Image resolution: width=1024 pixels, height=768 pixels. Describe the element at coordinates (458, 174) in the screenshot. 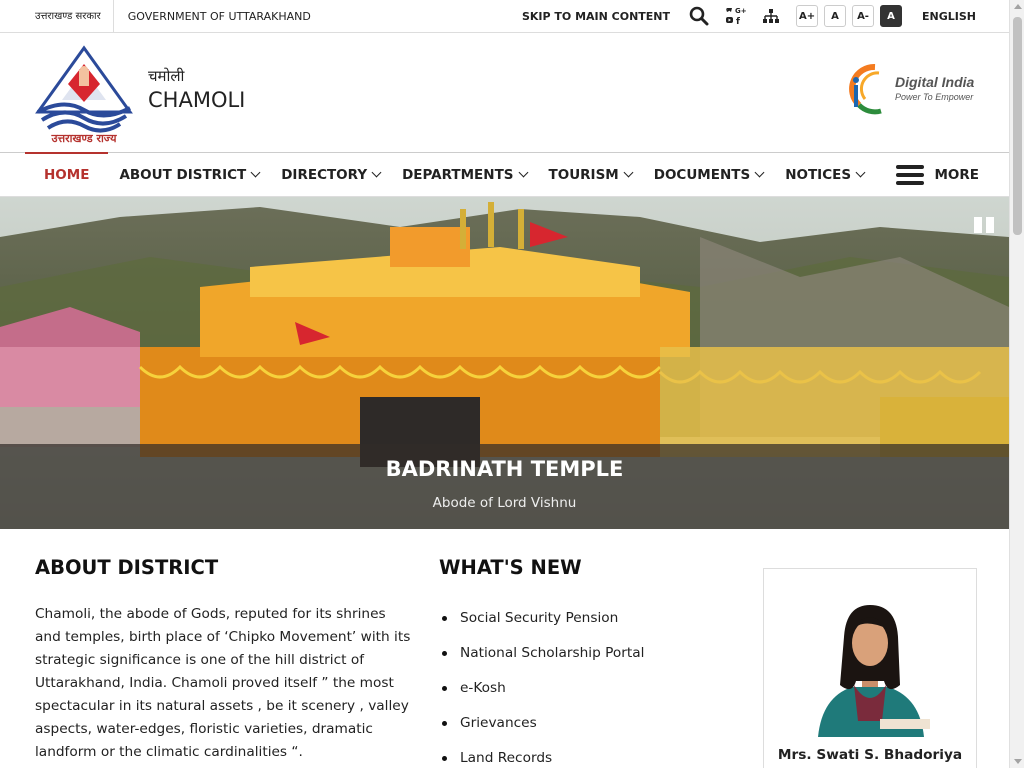

I see `nav-label: DEPARTMENTS` at that location.